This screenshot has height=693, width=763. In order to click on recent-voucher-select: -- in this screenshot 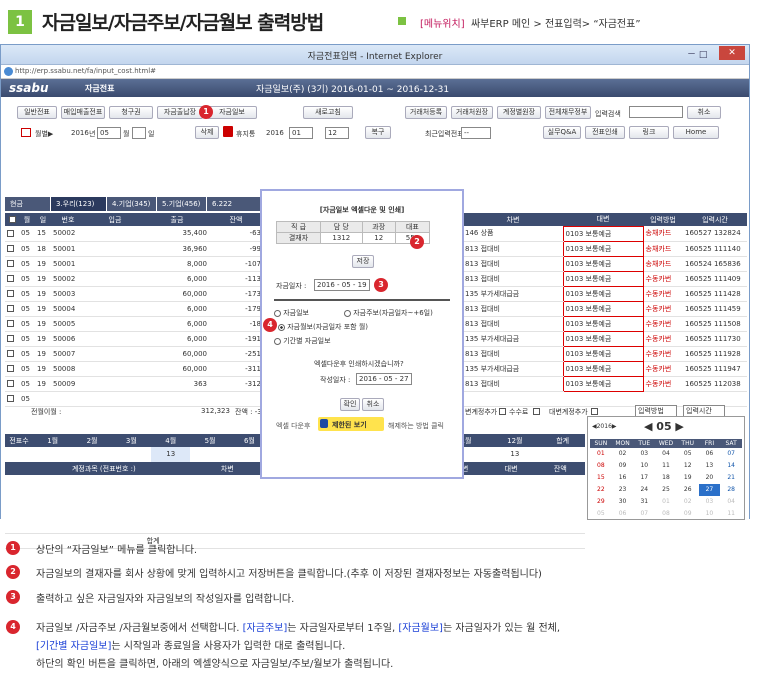, I will do `click(476, 133)`.